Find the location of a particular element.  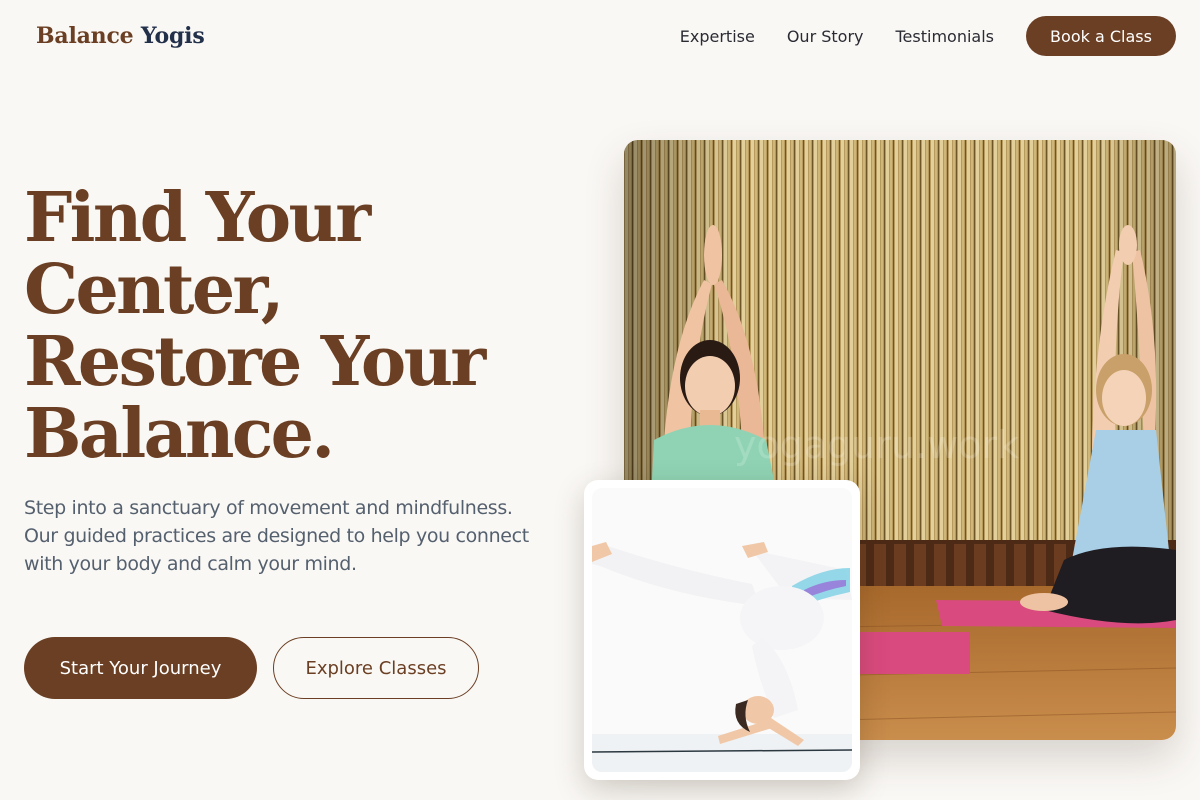

nav-link-testimonials: Testimonials is located at coordinates (945, 36).